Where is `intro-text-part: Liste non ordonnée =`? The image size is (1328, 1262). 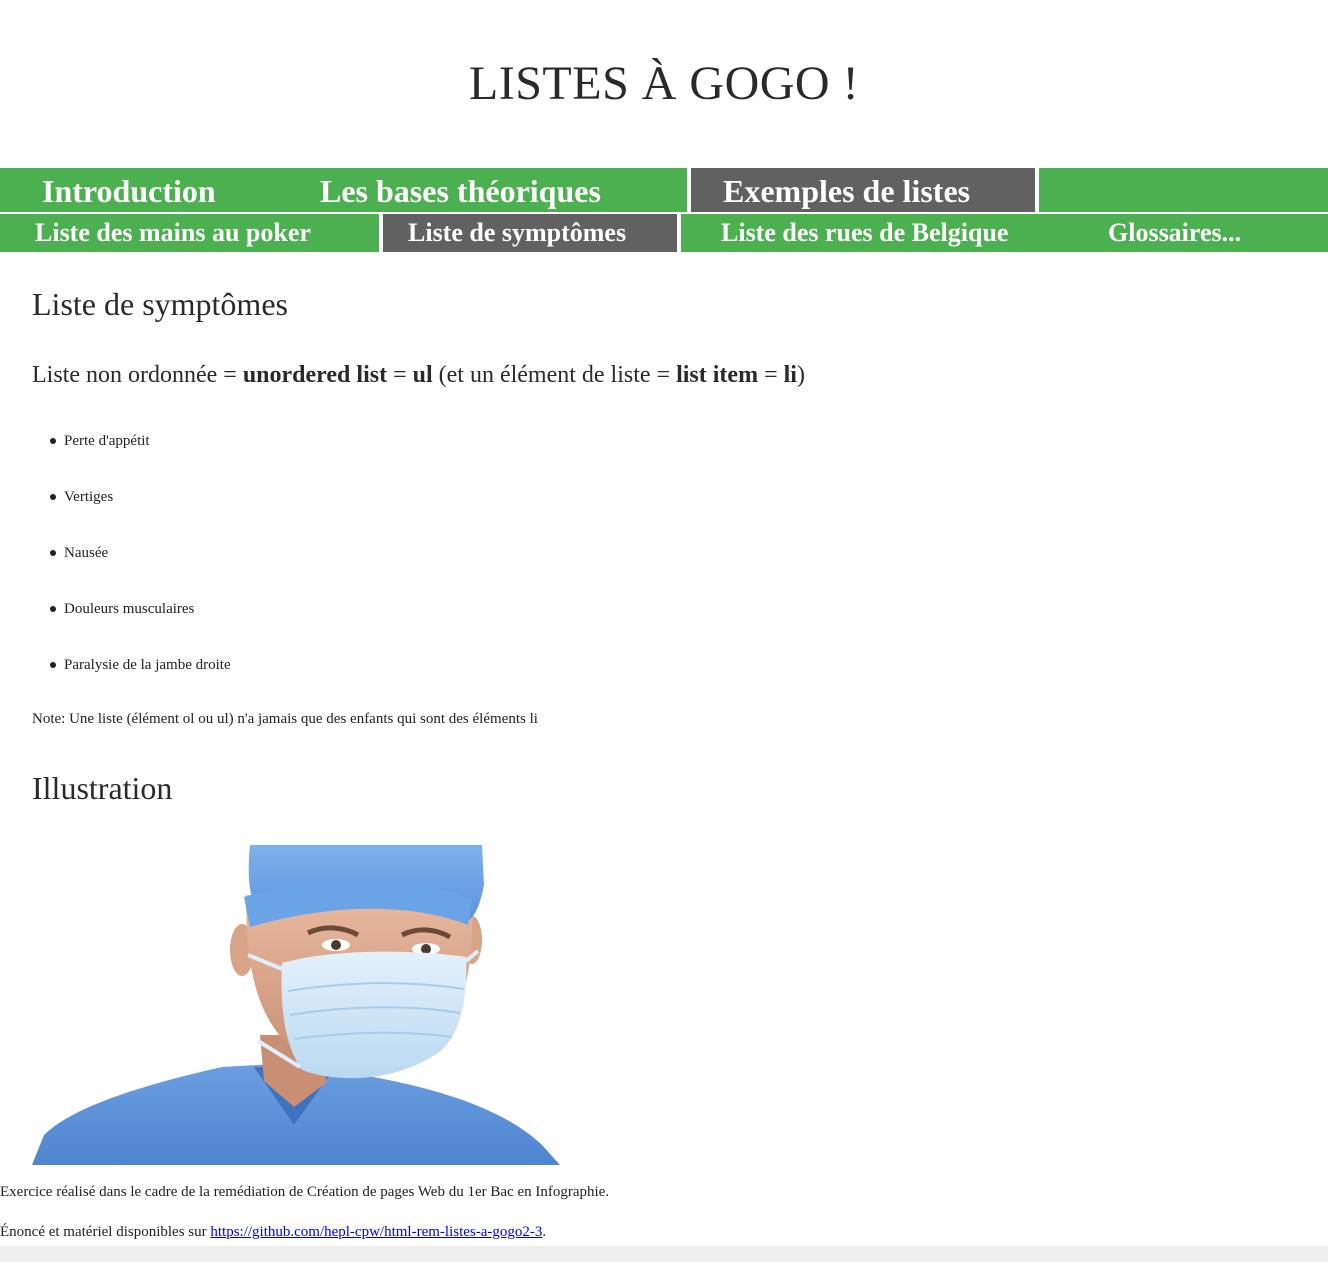
intro-text-part: Liste non ordonnée = is located at coordinates (137, 375).